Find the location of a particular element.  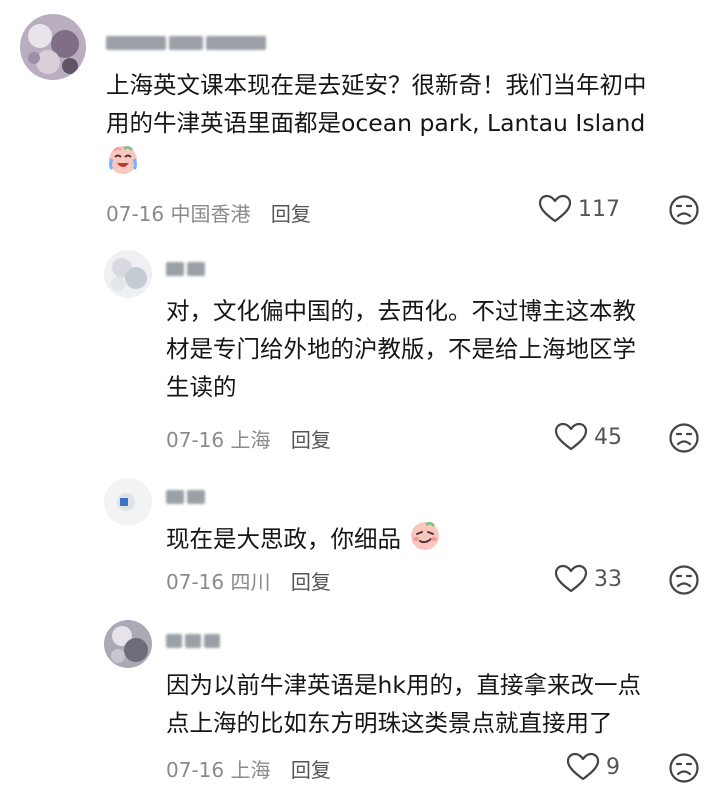

comment-location: 中国香港 is located at coordinates (210, 214).